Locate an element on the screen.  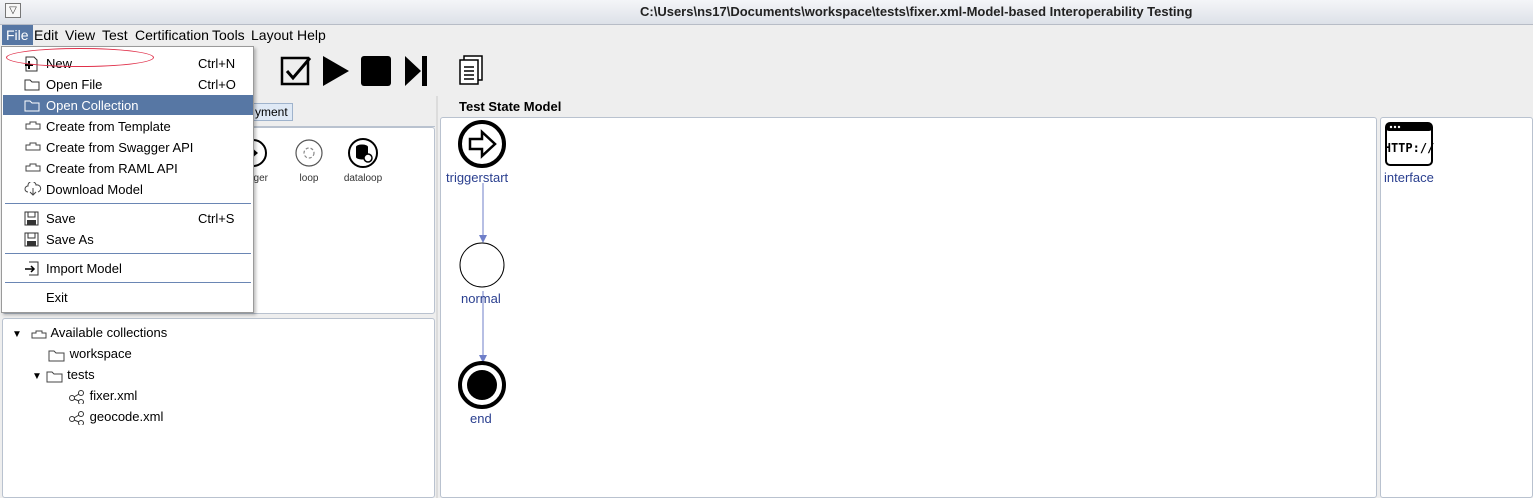
menu-view: View is located at coordinates (80, 35).